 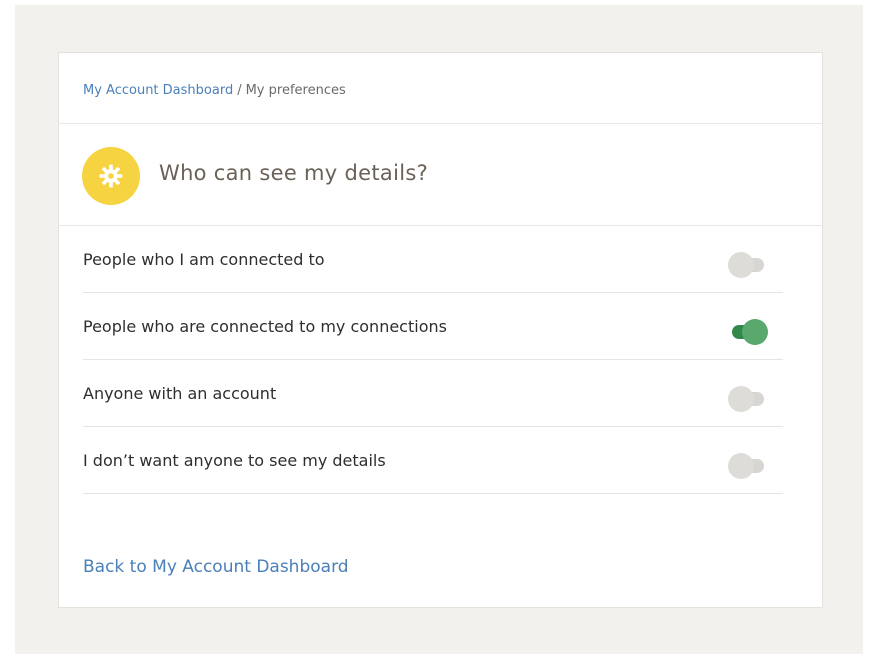 I want to click on option-row-nobody: I don’t want anyone to see my details, so click(x=433, y=460).